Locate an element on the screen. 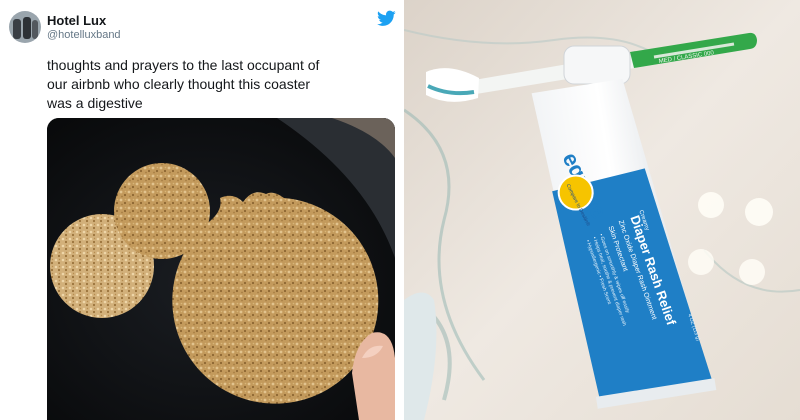 This screenshot has width=800, height=420. display-name: Hotel Lux is located at coordinates (76, 20).